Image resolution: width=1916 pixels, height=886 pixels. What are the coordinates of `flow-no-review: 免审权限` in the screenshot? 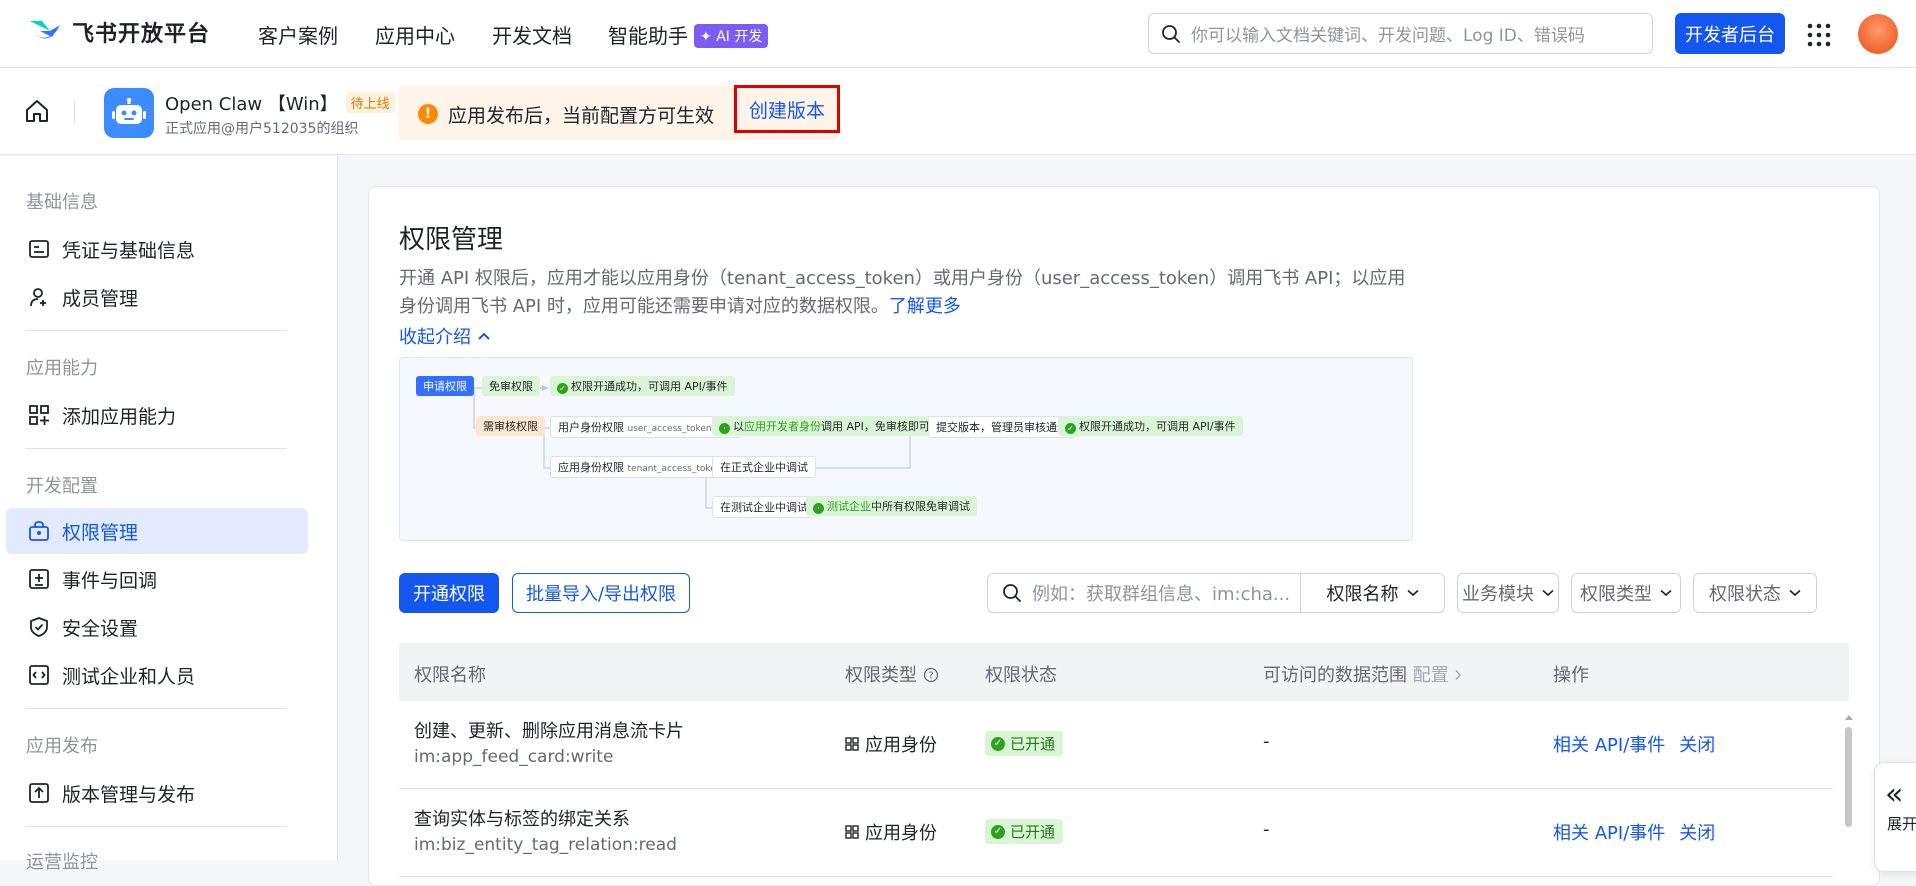 It's located at (511, 386).